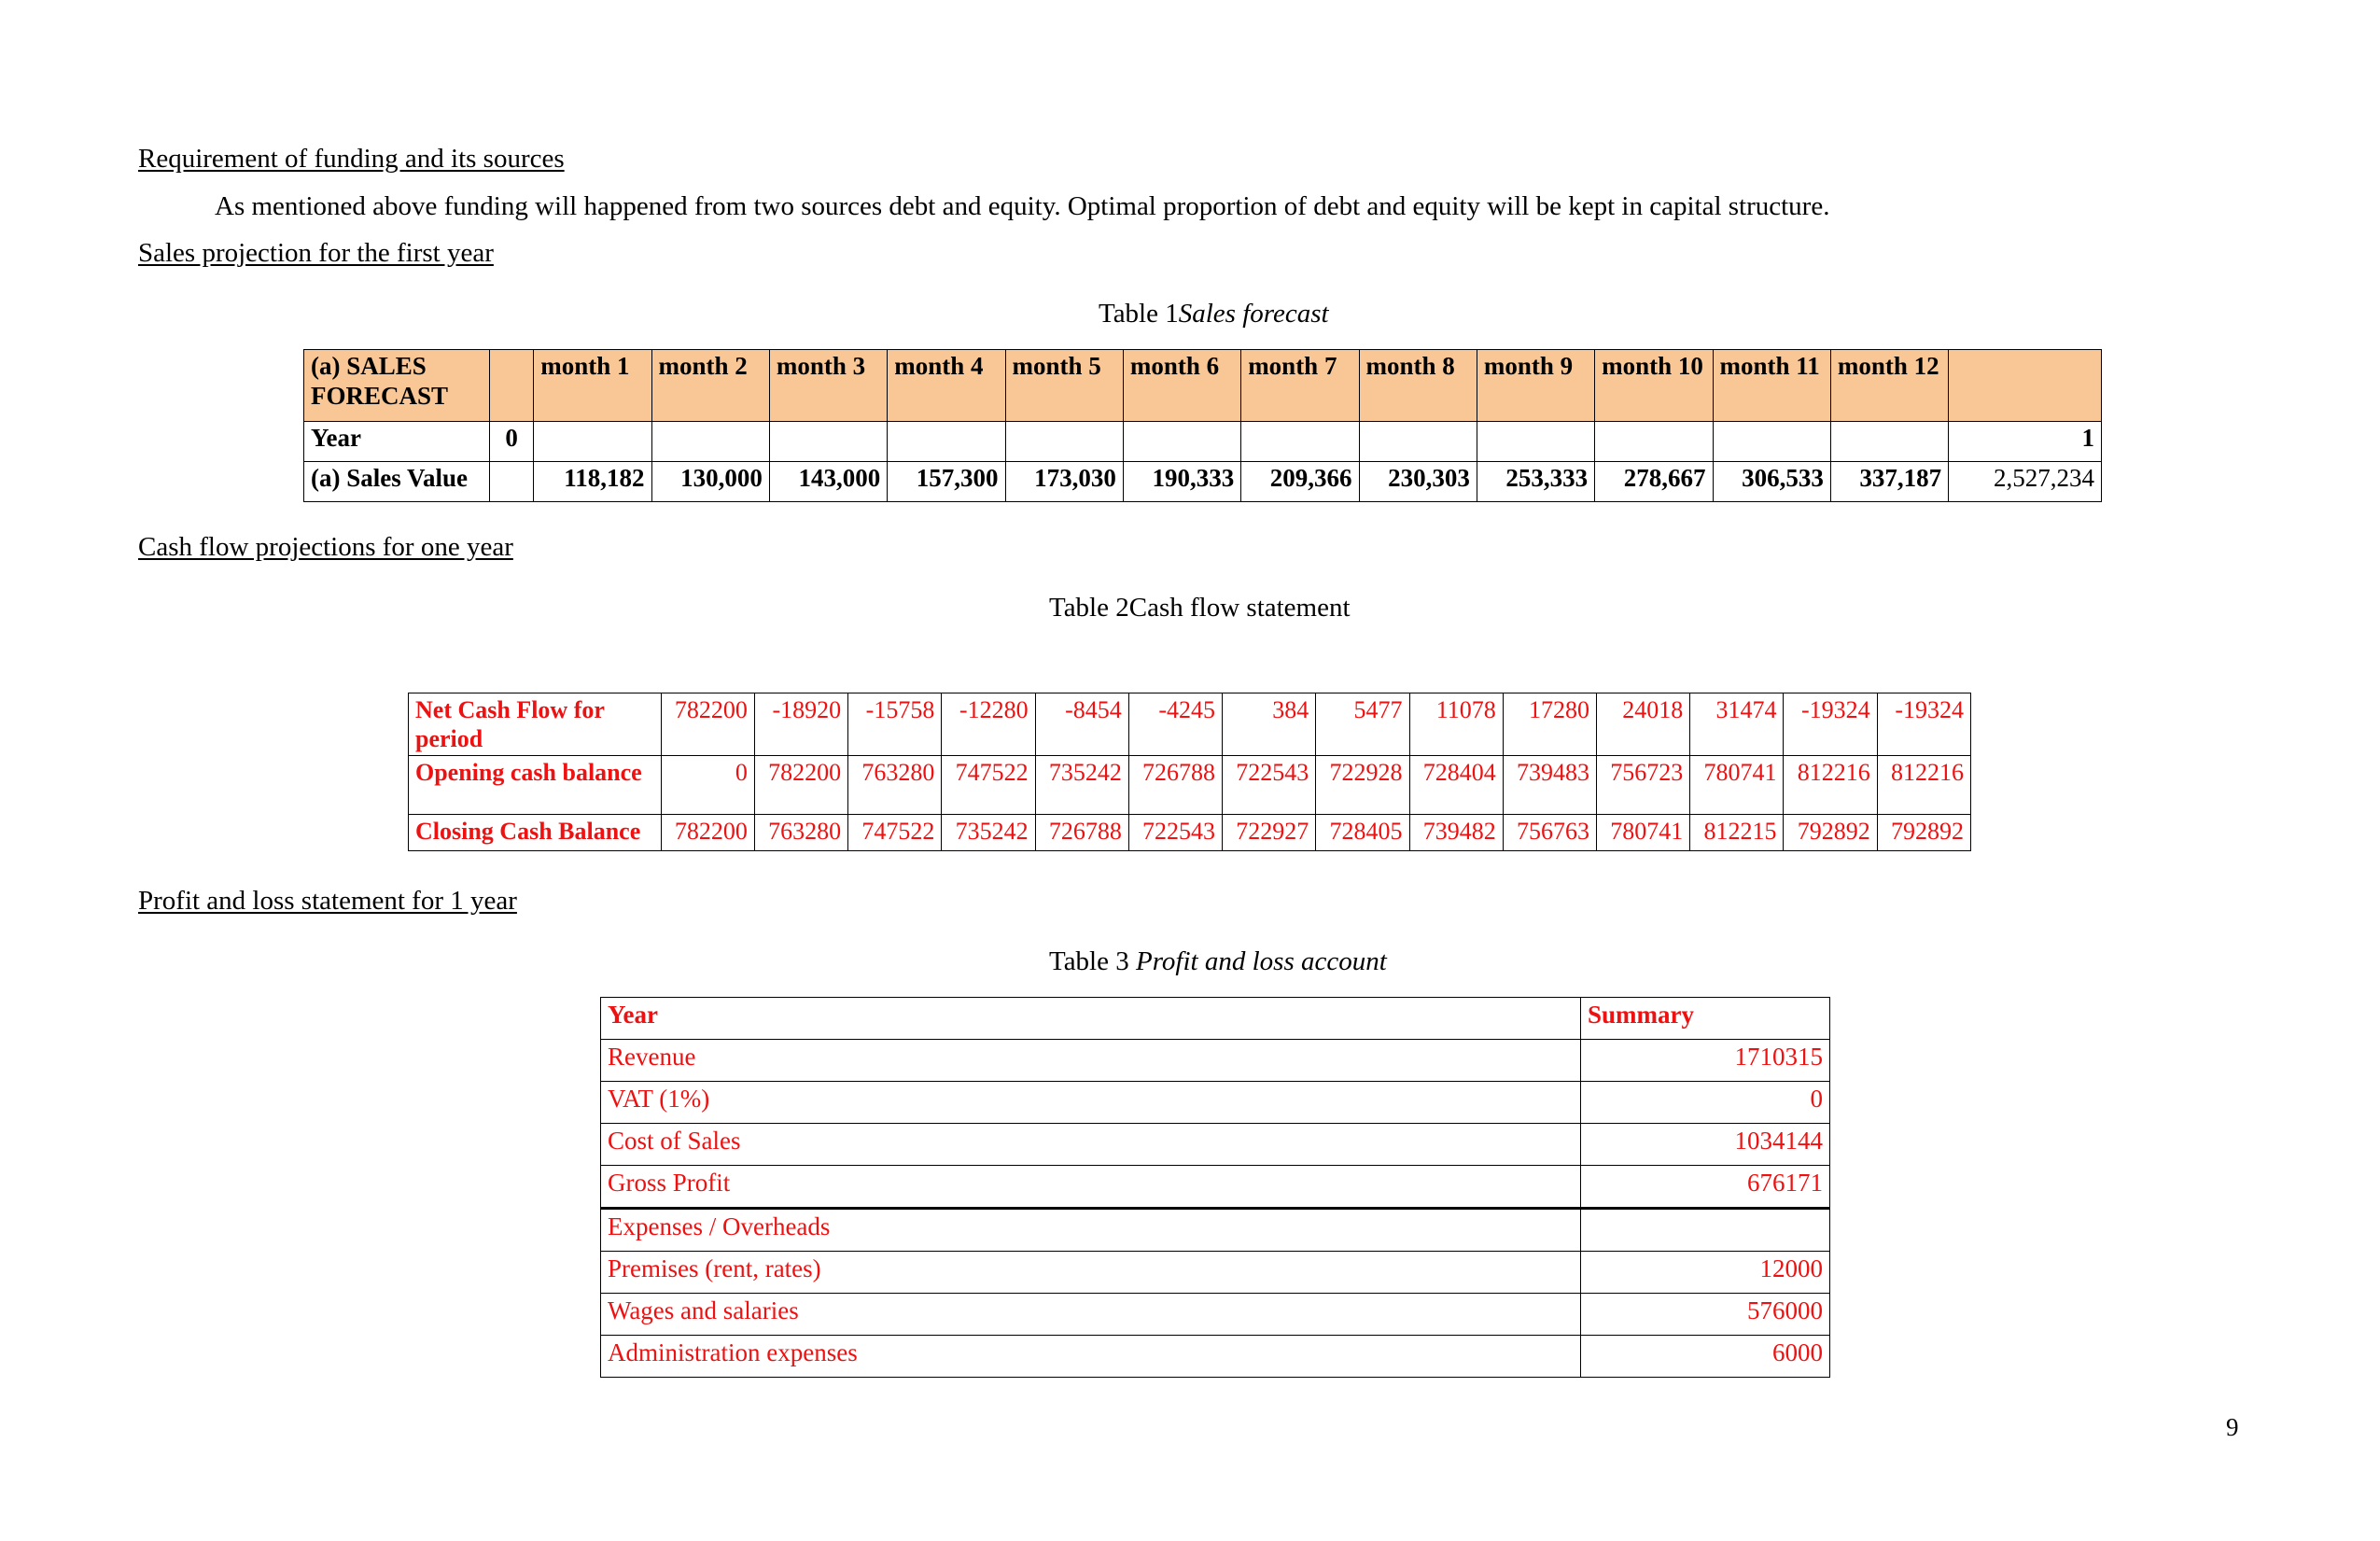 The image size is (2380, 1541). What do you see at coordinates (1175, 724) in the screenshot?
I see `cell-ncf-5: -4245` at bounding box center [1175, 724].